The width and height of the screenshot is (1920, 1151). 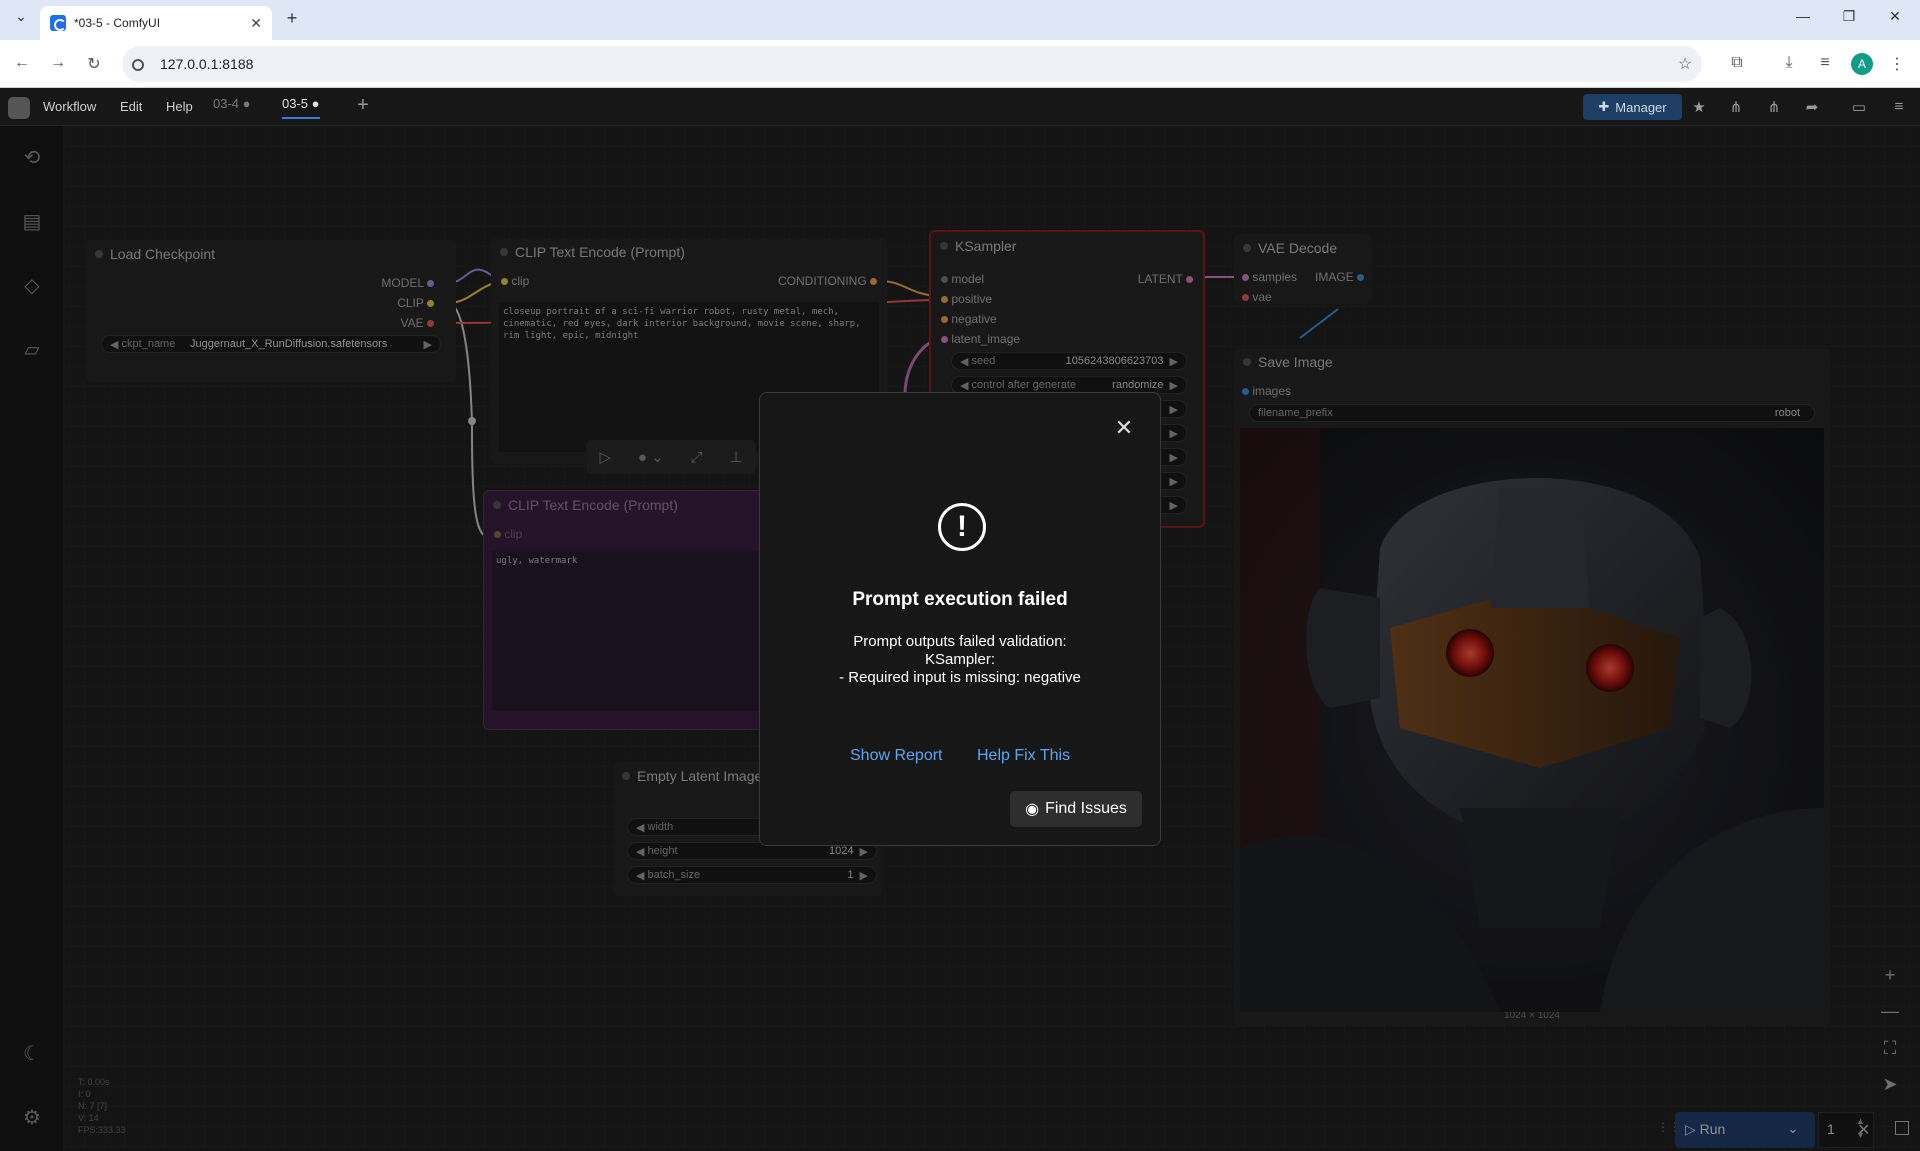 What do you see at coordinates (1032, 809) in the screenshot?
I see `github-icon: ◉` at bounding box center [1032, 809].